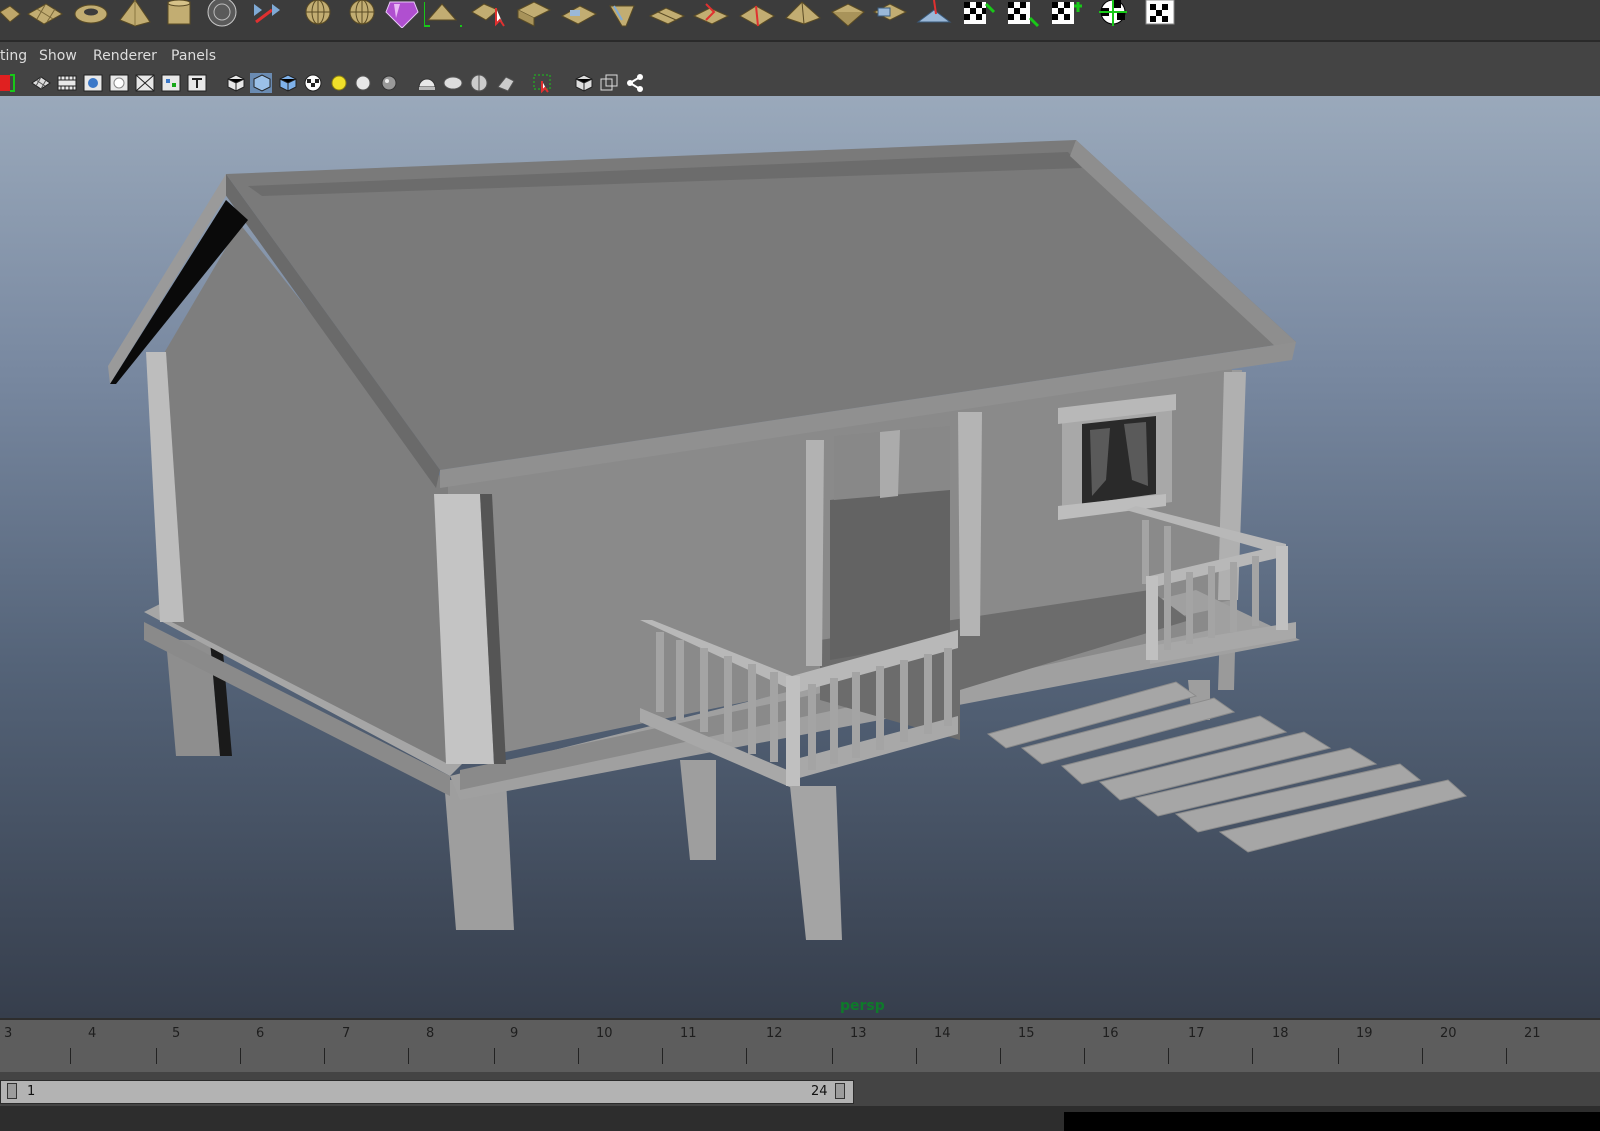 Image resolution: width=1600 pixels, height=1131 pixels. Describe the element at coordinates (543, 83) in the screenshot. I see `isolate-select-icon` at that location.